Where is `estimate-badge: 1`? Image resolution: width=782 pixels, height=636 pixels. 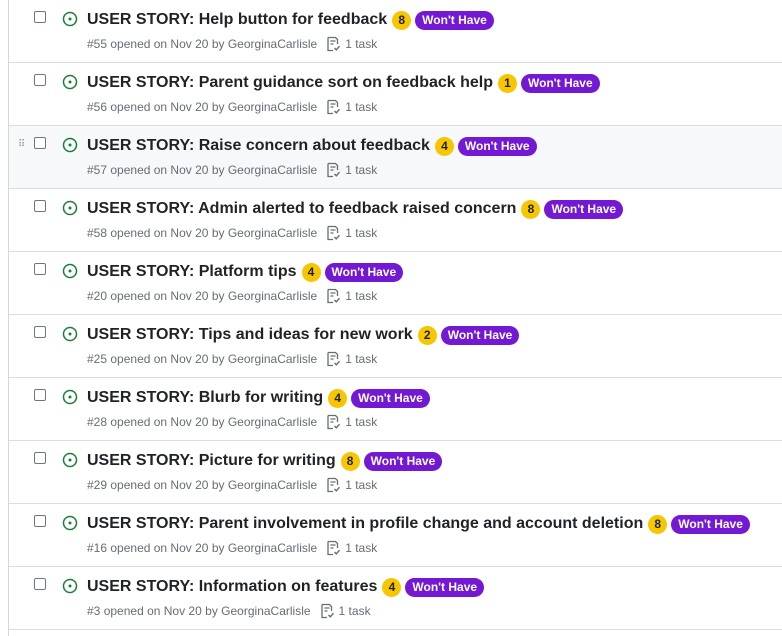
estimate-badge: 1 is located at coordinates (508, 83).